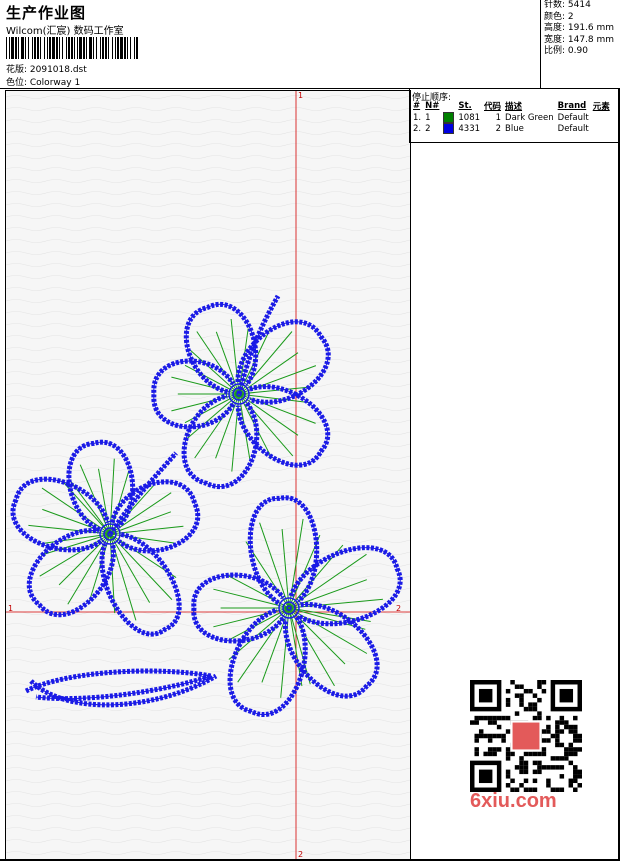  I want to click on watermark-logo: 6xiu.com, so click(513, 801).